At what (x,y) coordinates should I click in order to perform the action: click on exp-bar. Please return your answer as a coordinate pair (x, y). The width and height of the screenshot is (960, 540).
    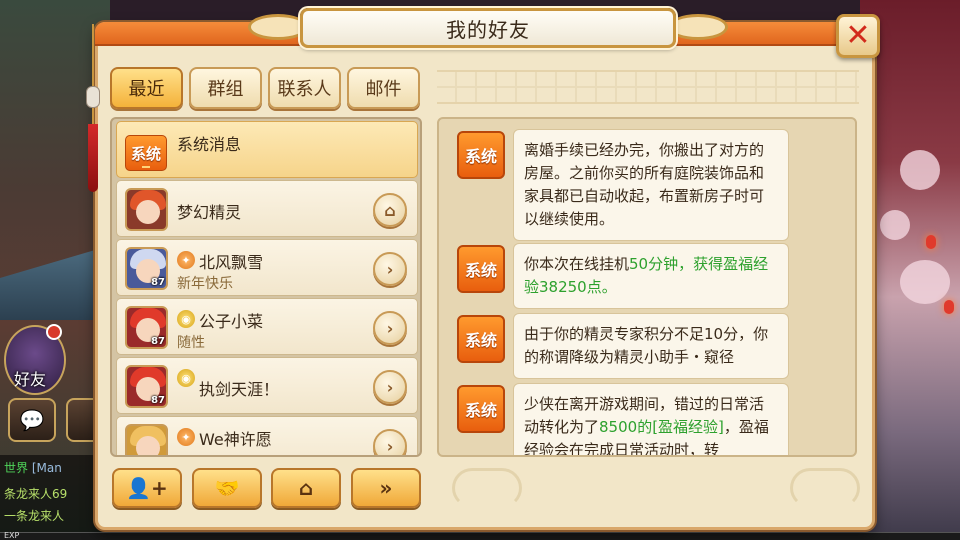
    Looking at the image, I should click on (480, 536).